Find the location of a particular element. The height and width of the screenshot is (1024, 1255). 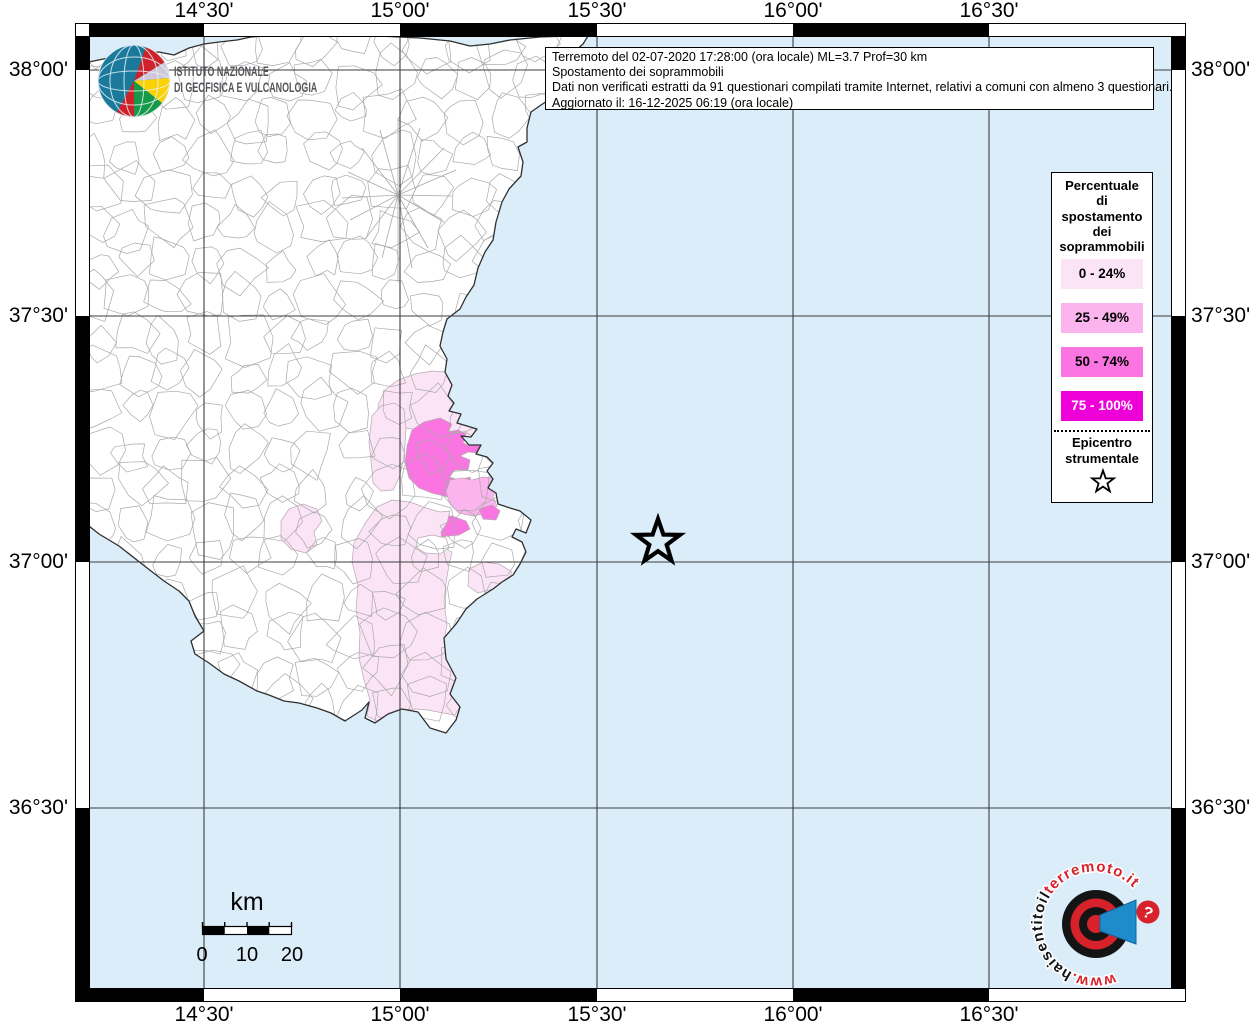

axis-label-top: 15°00' is located at coordinates (400, 11).